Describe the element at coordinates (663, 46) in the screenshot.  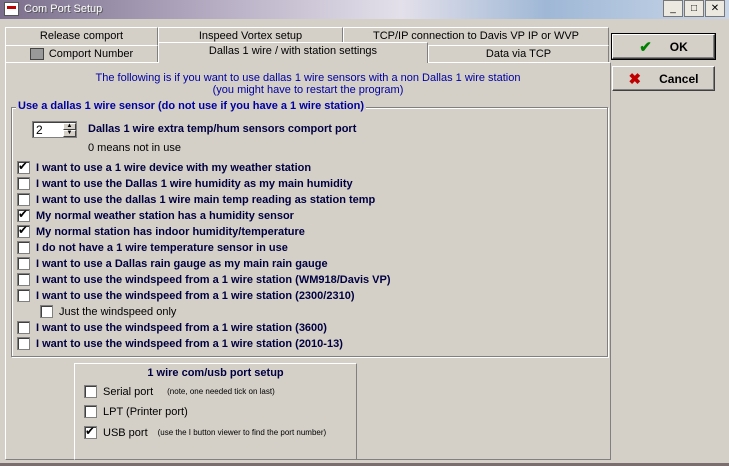
I see `ok-button: ✔ OK` at that location.